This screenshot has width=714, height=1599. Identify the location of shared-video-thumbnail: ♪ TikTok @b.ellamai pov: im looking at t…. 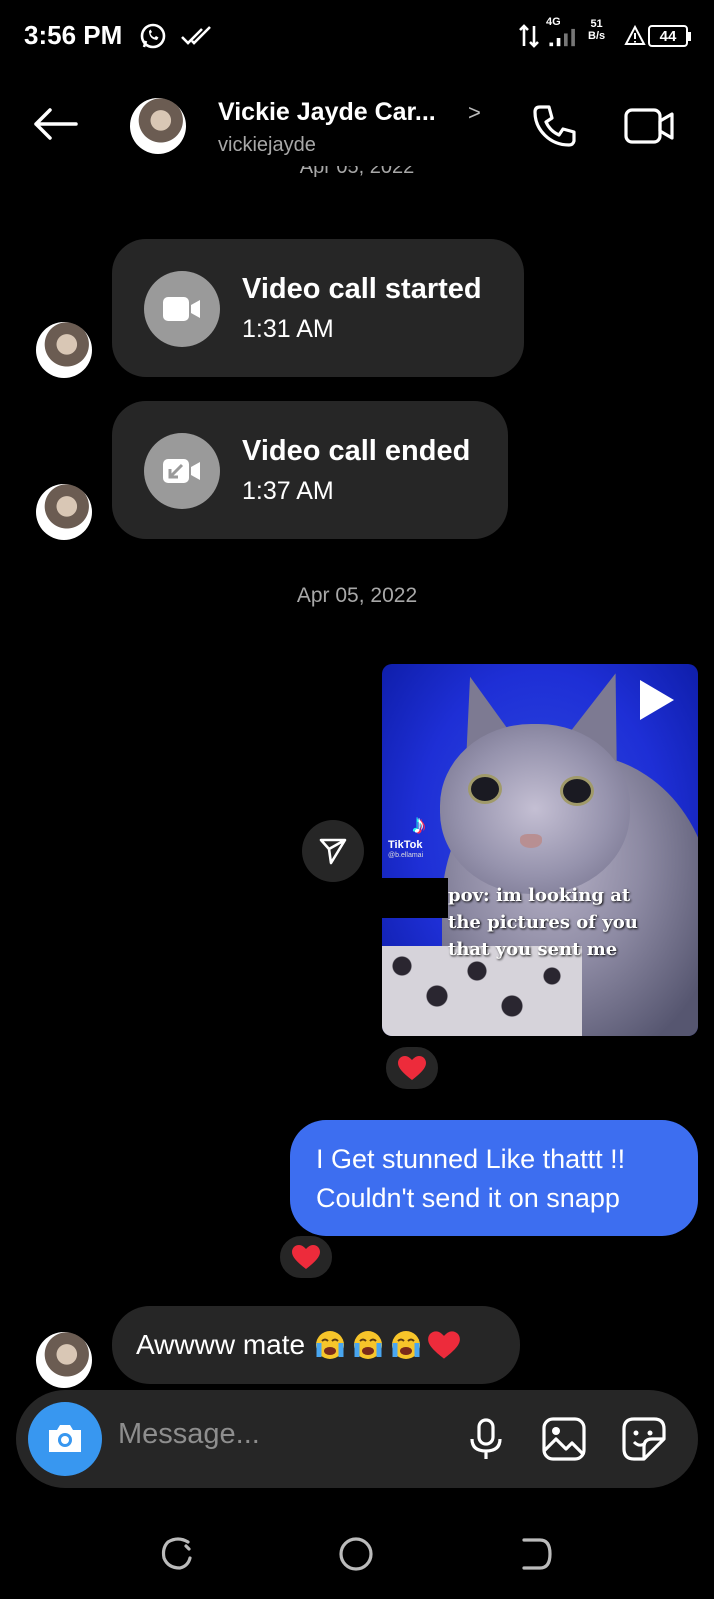
(540, 850).